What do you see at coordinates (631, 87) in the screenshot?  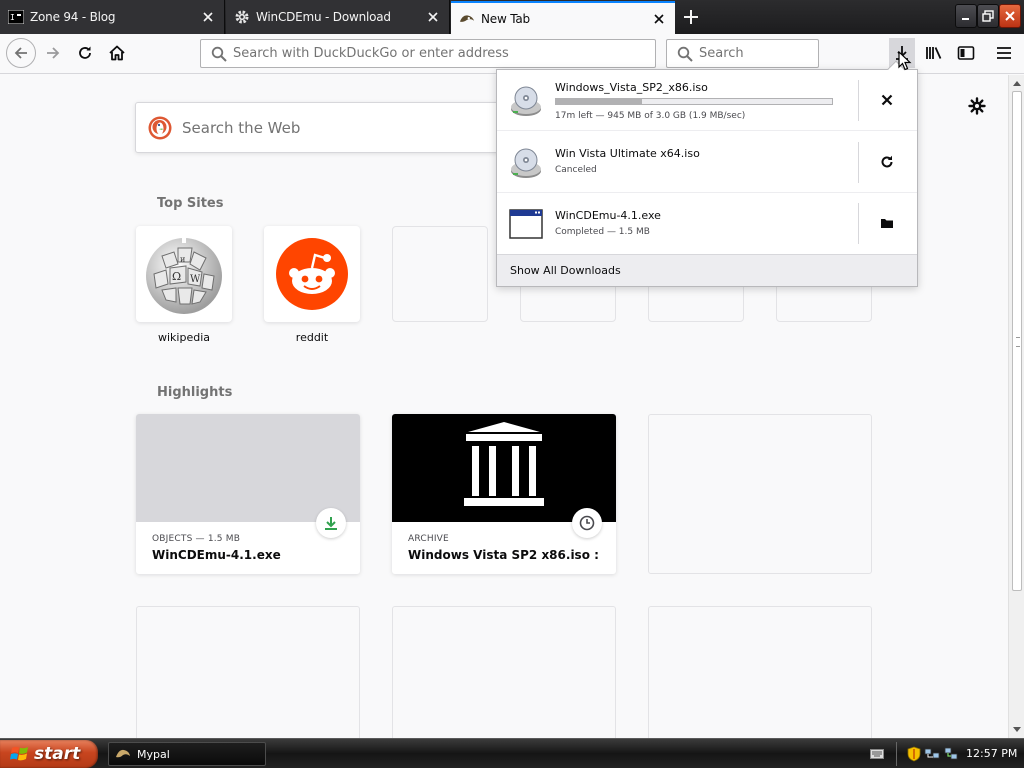 I see `download-filename: Windows_Vista_SP2_x86.iso` at bounding box center [631, 87].